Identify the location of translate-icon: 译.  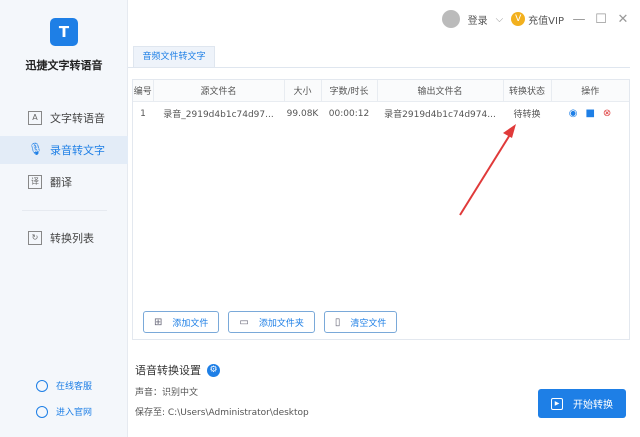
(35, 182).